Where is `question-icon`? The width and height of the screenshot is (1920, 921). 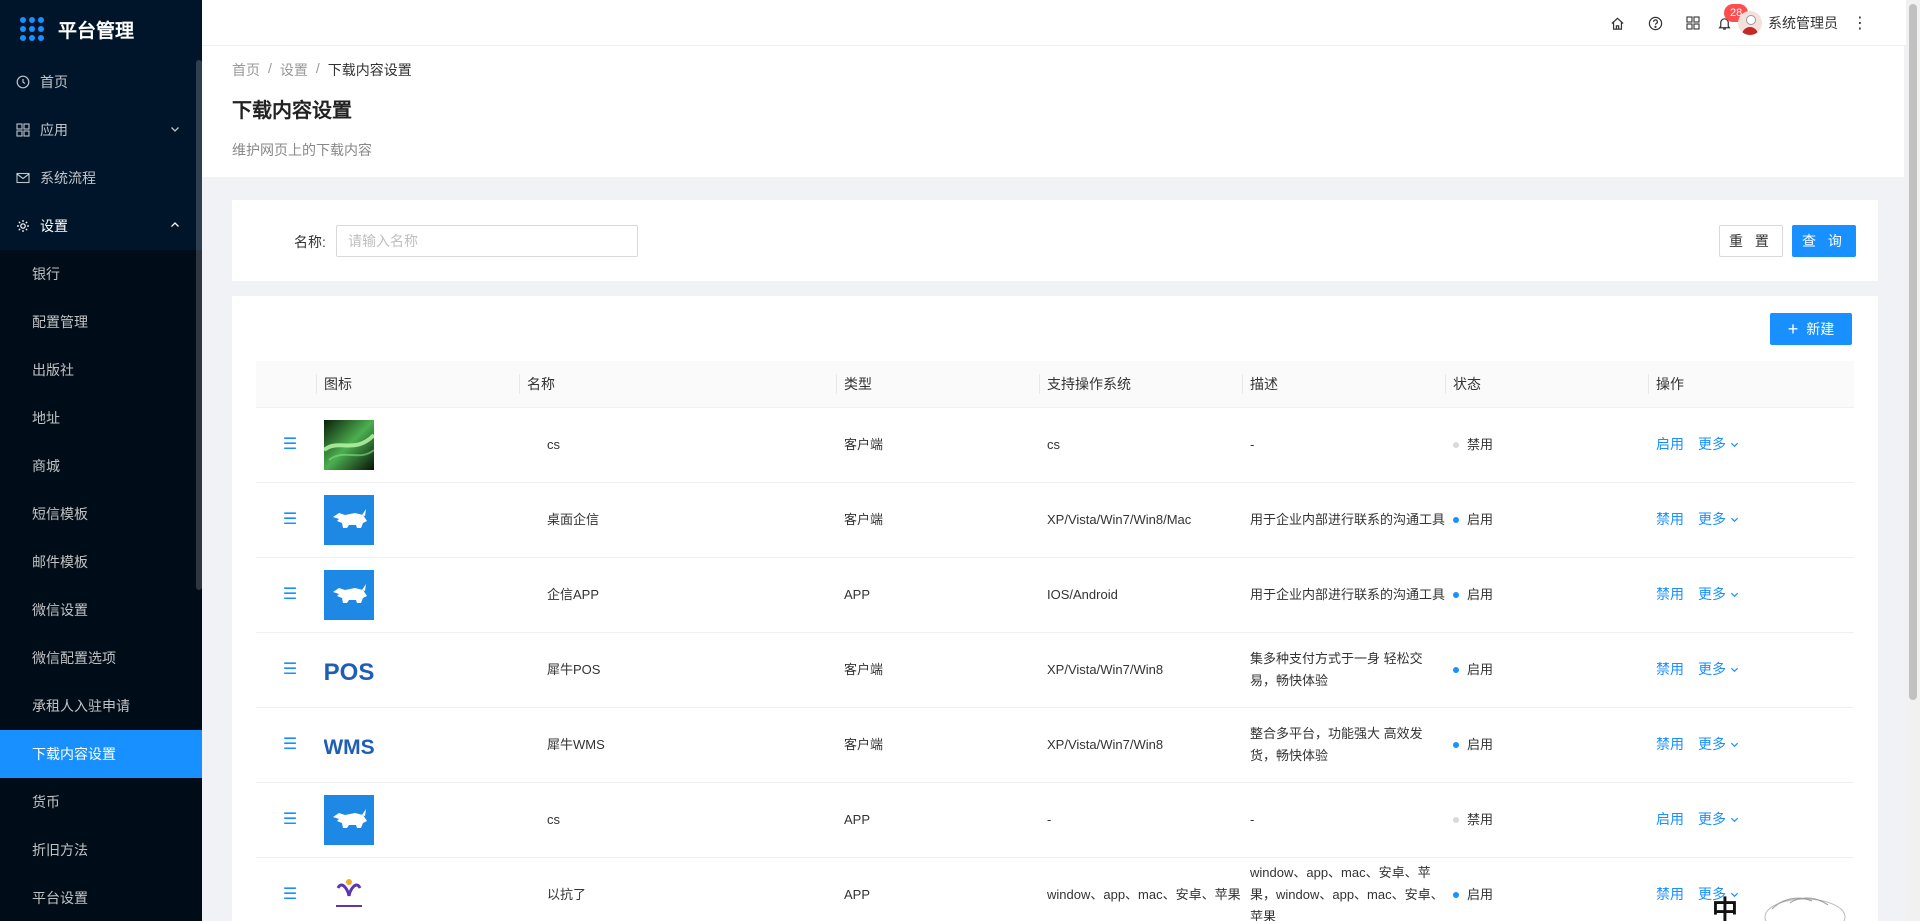 question-icon is located at coordinates (1655, 23).